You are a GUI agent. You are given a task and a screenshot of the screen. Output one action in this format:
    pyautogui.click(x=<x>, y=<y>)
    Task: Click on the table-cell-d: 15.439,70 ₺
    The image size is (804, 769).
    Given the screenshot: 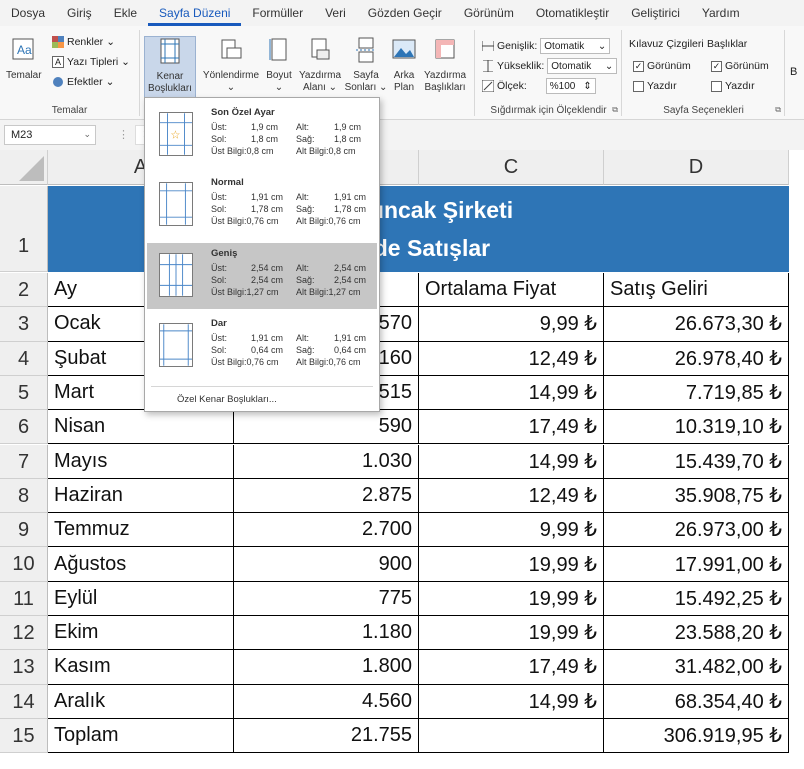 What is the action you would take?
    pyautogui.click(x=696, y=461)
    